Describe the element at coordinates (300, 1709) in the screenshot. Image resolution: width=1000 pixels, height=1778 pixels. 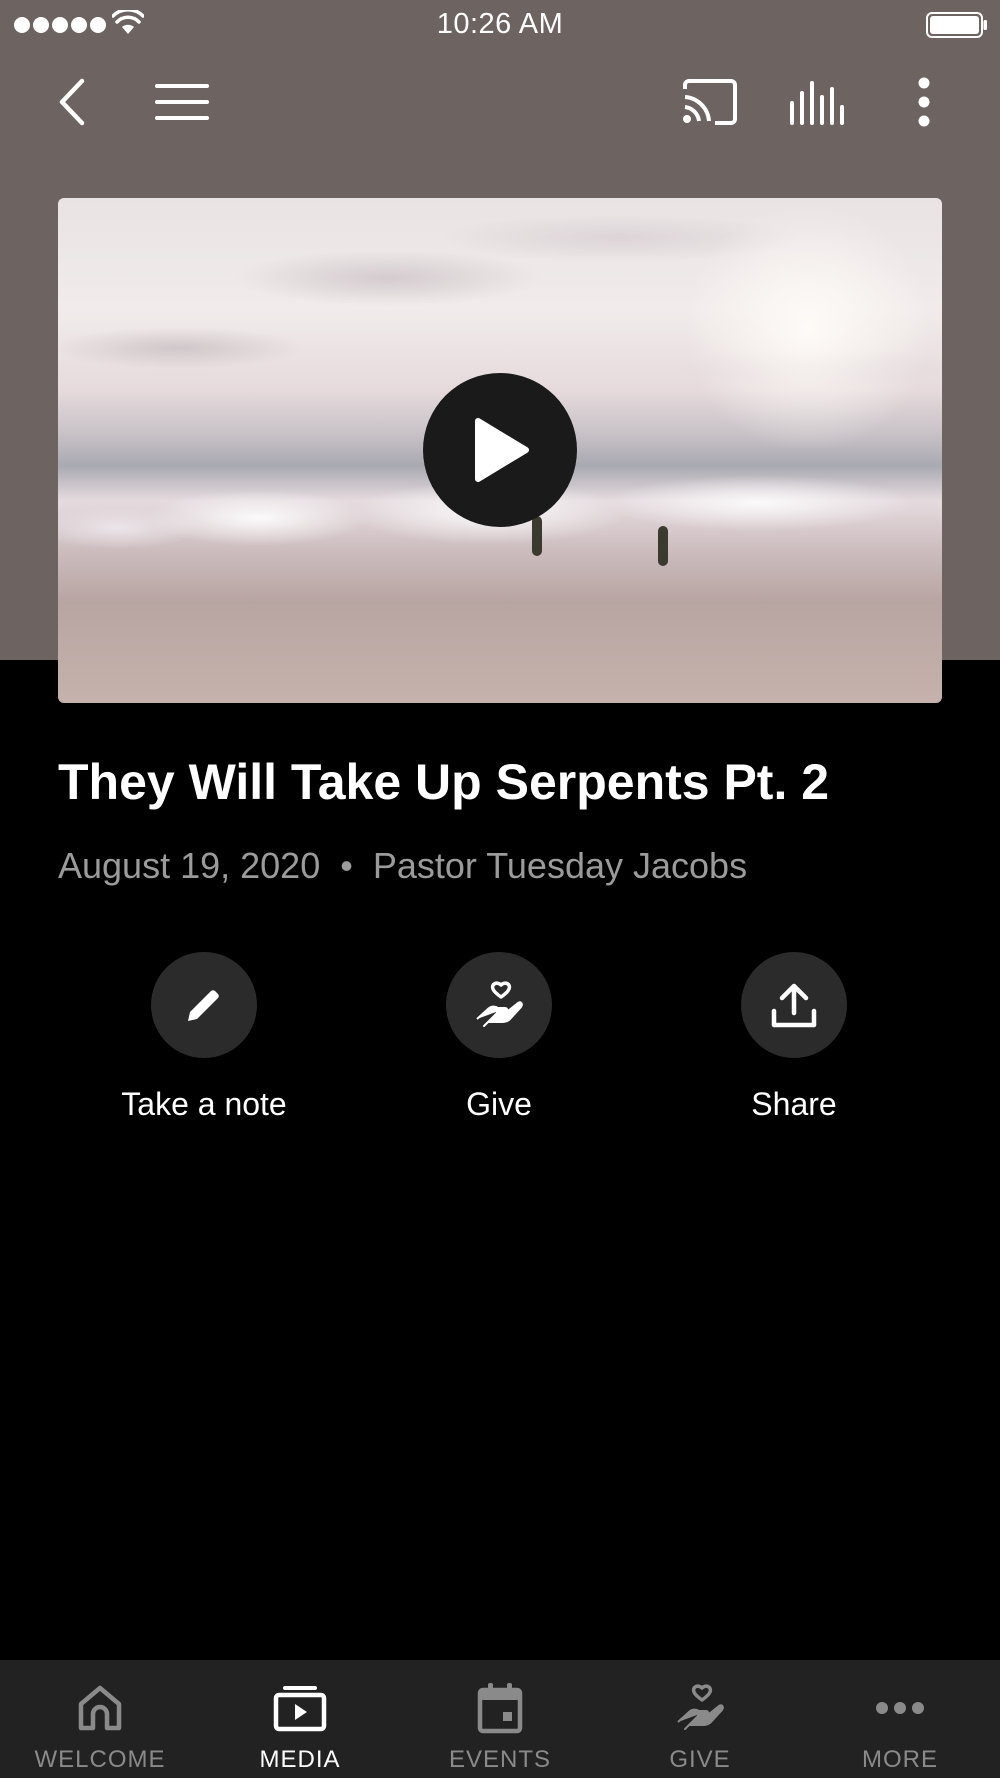
I see `media-icon` at that location.